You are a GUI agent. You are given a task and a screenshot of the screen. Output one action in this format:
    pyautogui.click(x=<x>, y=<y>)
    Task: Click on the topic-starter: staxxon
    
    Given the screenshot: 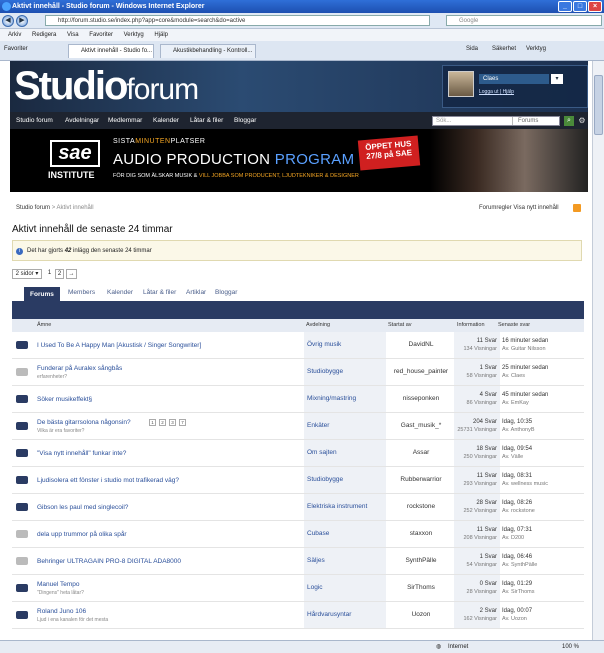 What is the action you would take?
    pyautogui.click(x=421, y=534)
    